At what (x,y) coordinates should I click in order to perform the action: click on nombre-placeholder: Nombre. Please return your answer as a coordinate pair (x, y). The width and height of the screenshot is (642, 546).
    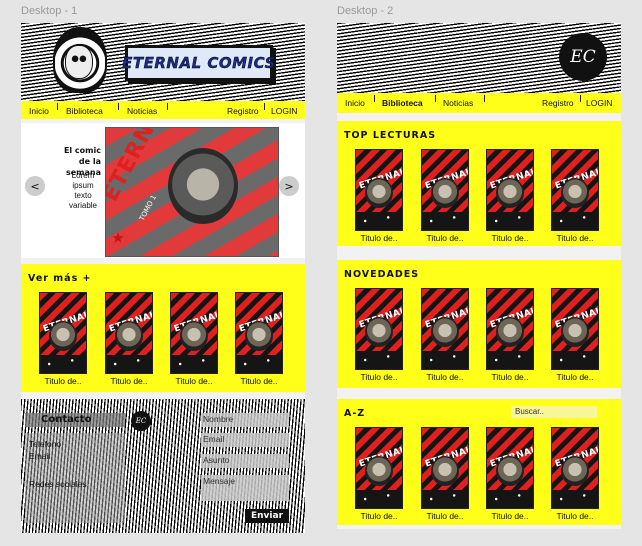
    Looking at the image, I should click on (218, 419).